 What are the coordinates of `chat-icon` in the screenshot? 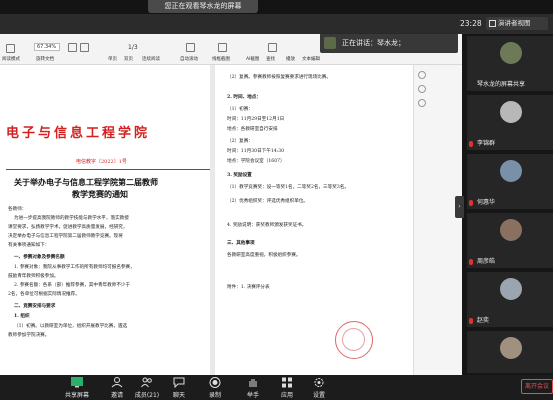 It's located at (179, 382).